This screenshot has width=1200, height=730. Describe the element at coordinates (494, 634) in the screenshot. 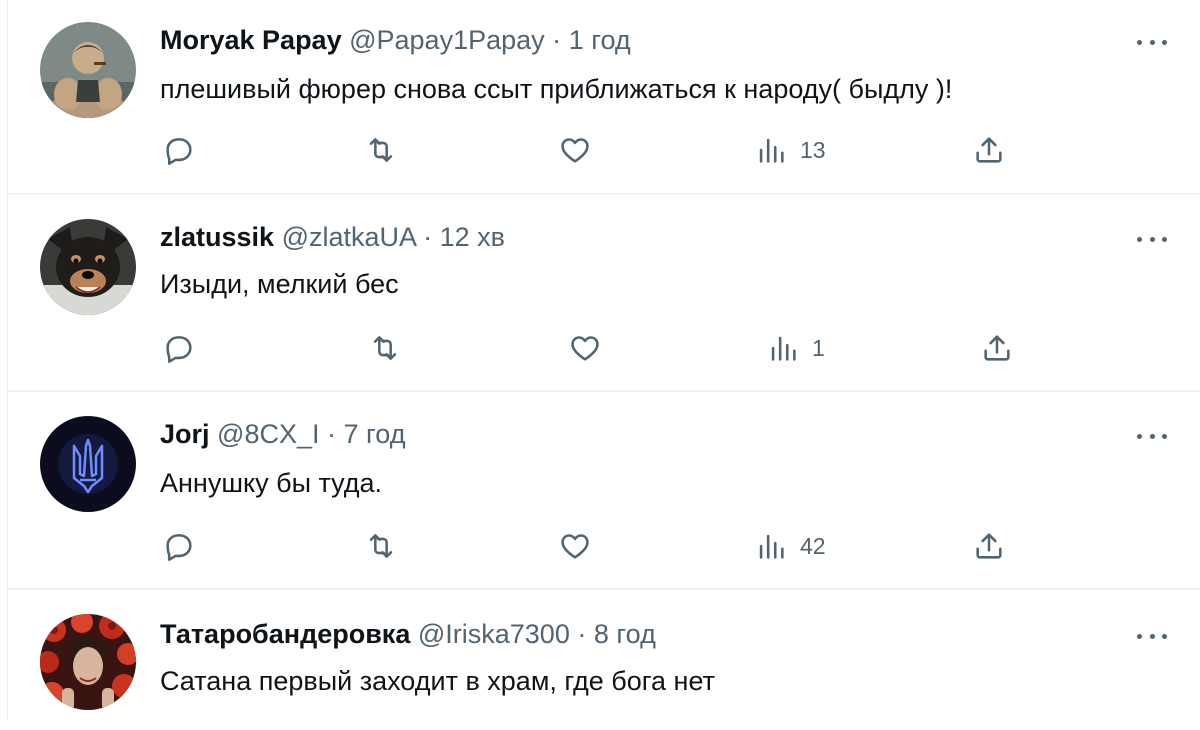

I see `user-handle: @Iriska7300` at that location.